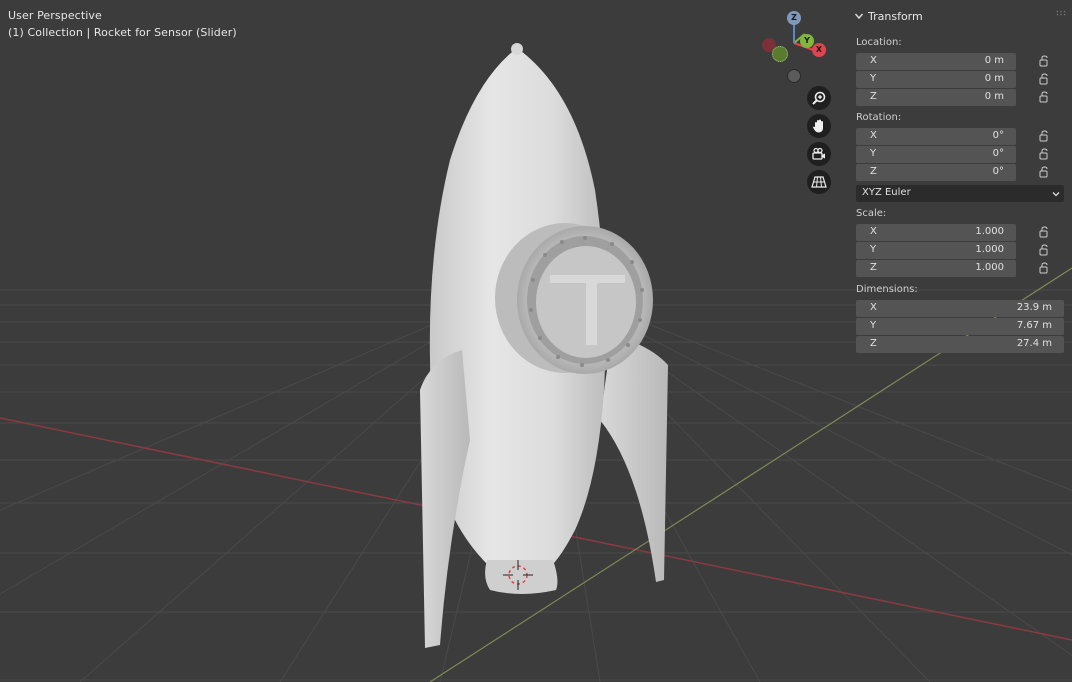  Describe the element at coordinates (936, 232) in the screenshot. I see `scale-x-field: X 1.000` at that location.